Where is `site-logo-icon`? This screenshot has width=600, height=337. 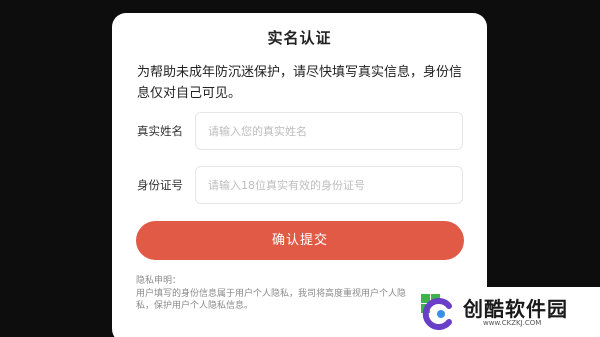 site-logo-icon is located at coordinates (436, 312).